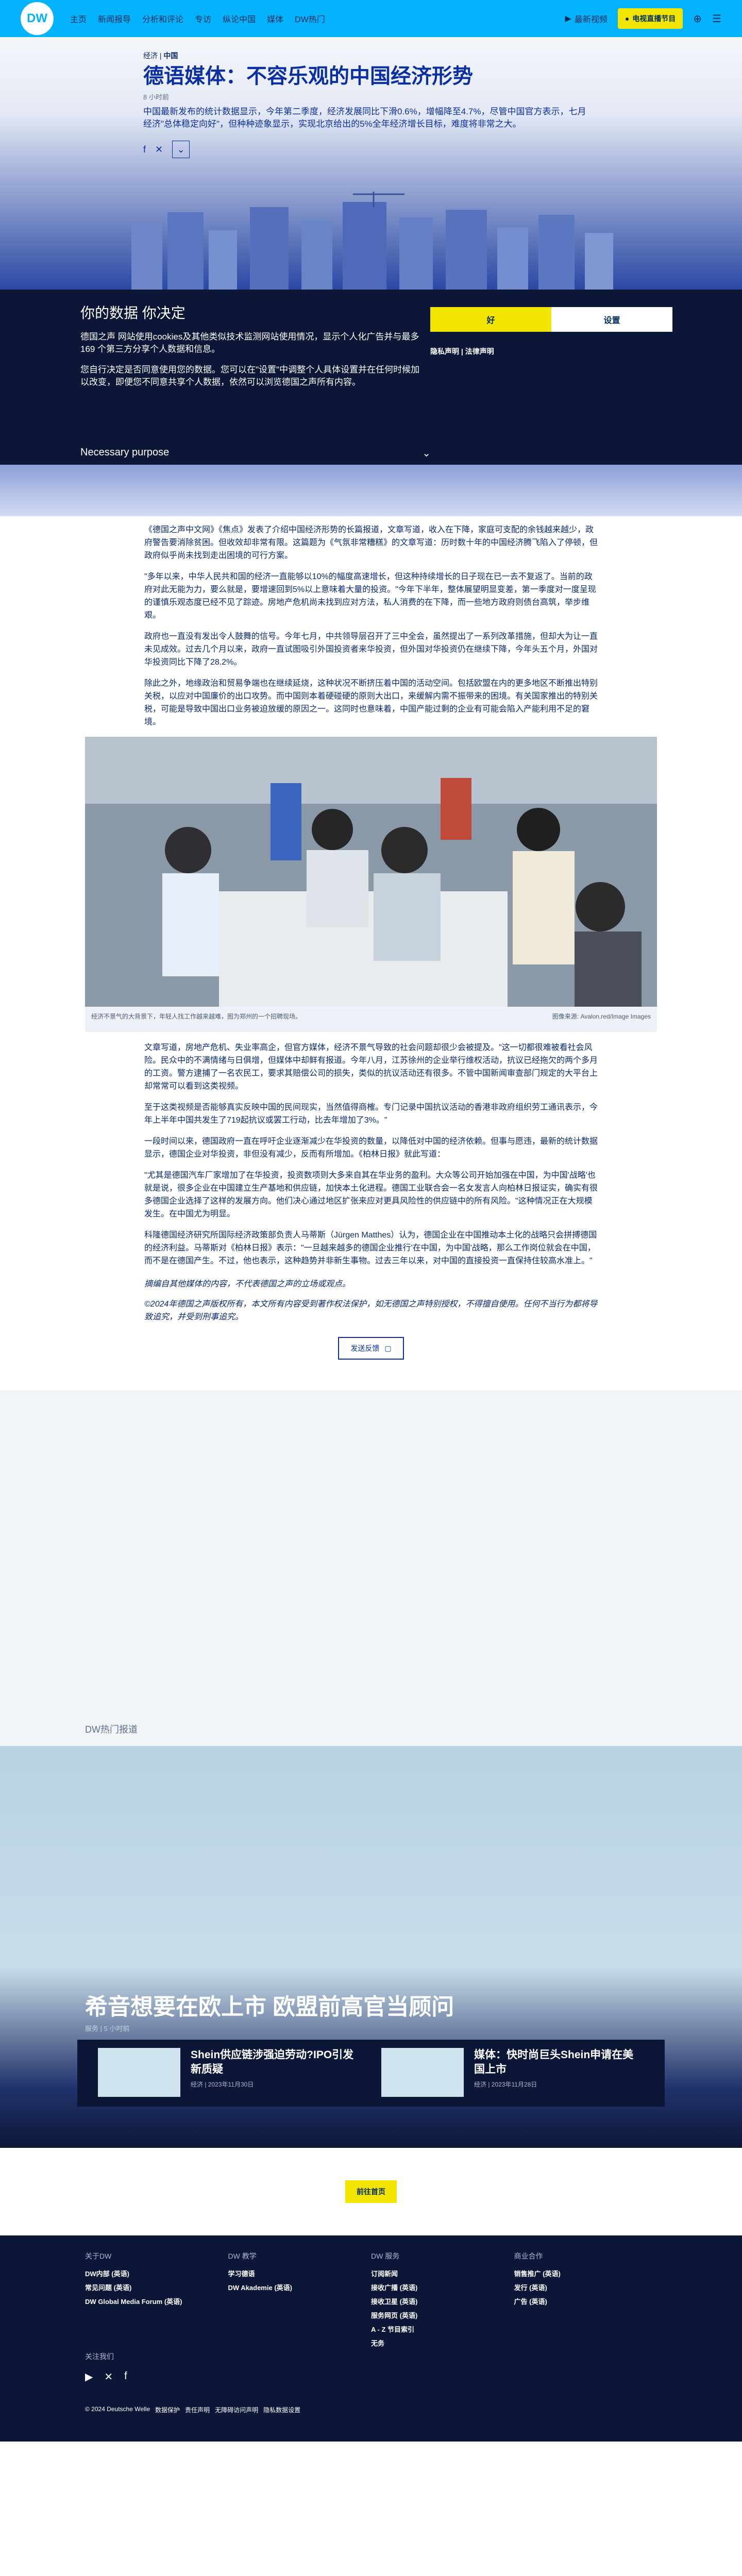  I want to click on article-date: 8 小时前, so click(156, 97).